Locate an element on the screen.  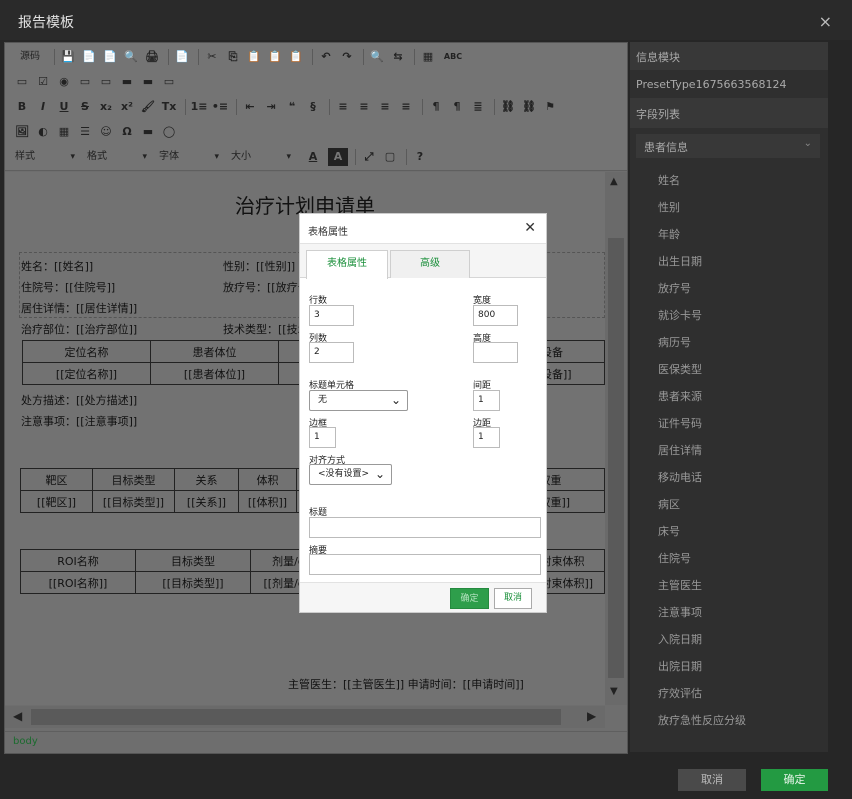
textarea-icon: ▭ is located at coordinates (106, 82).